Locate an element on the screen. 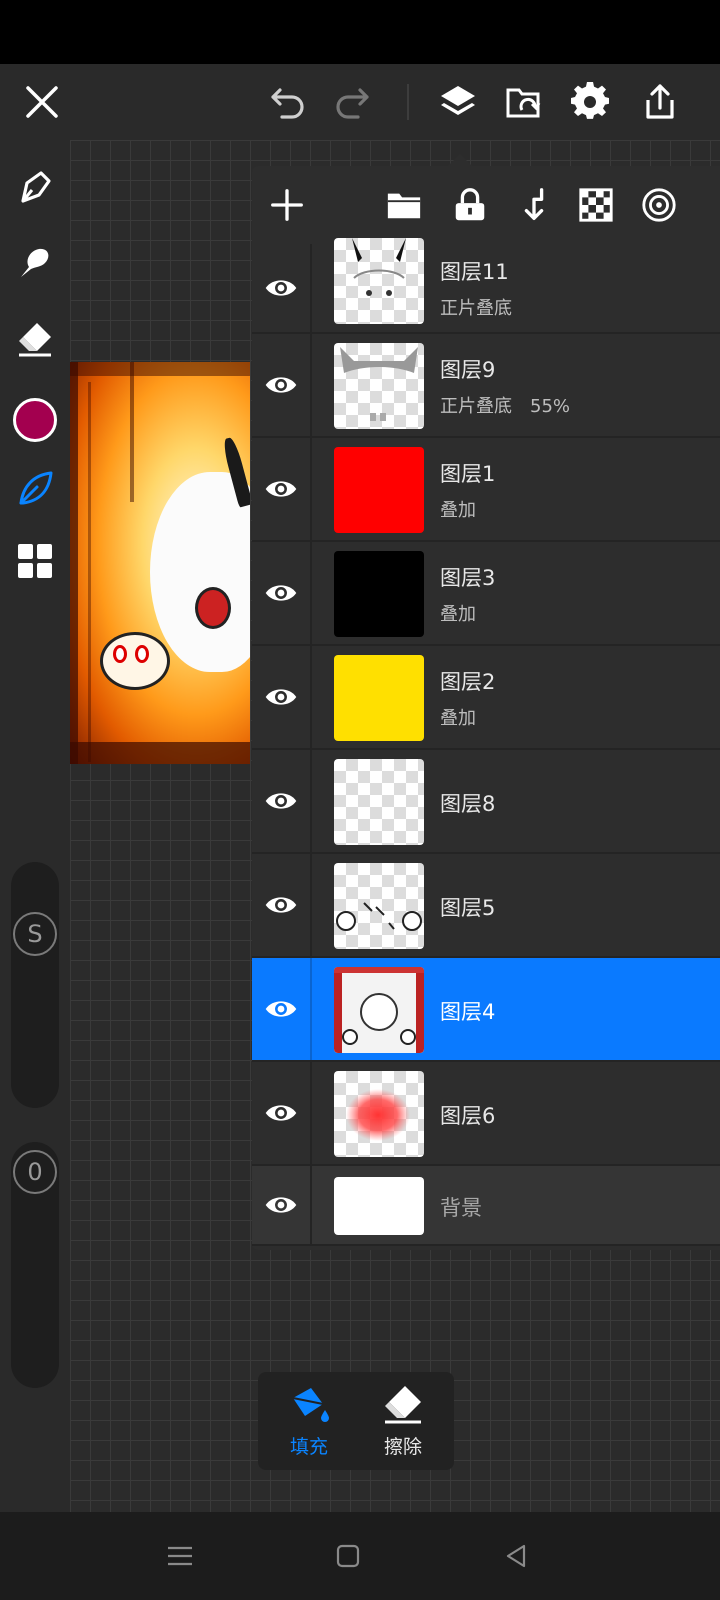 This screenshot has width=720, height=1600. layer-row: 图层11 正片叠底 is located at coordinates (486, 286).